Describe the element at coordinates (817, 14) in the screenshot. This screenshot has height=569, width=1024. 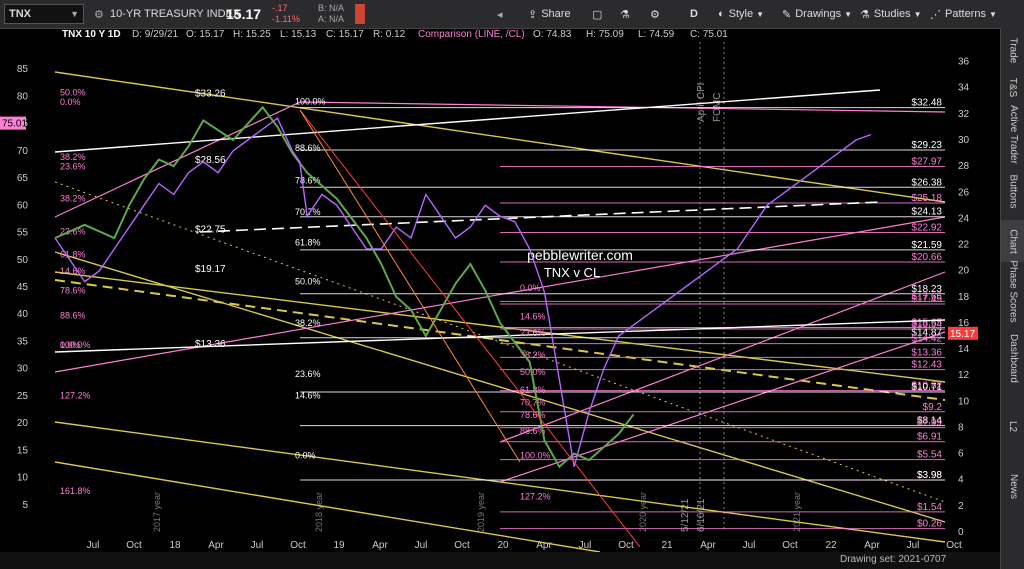
I see `drawings-button: ✎ Drawings ▼` at that location.